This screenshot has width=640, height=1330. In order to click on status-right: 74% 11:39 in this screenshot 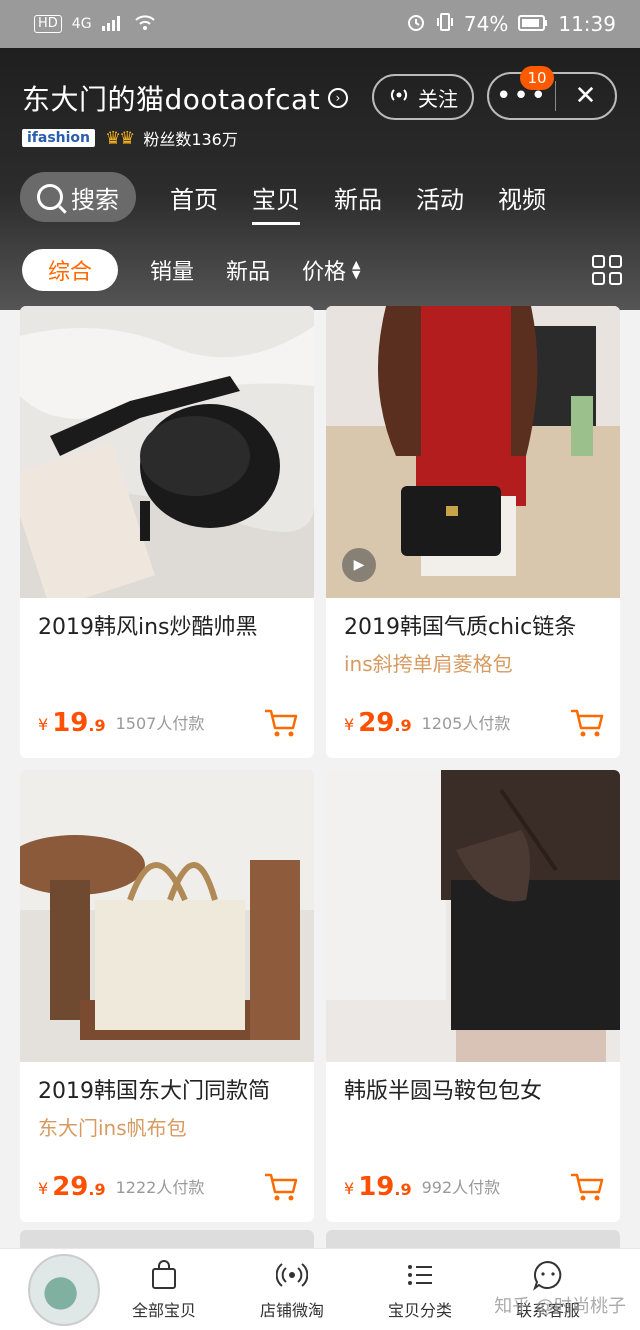, I will do `click(511, 24)`.